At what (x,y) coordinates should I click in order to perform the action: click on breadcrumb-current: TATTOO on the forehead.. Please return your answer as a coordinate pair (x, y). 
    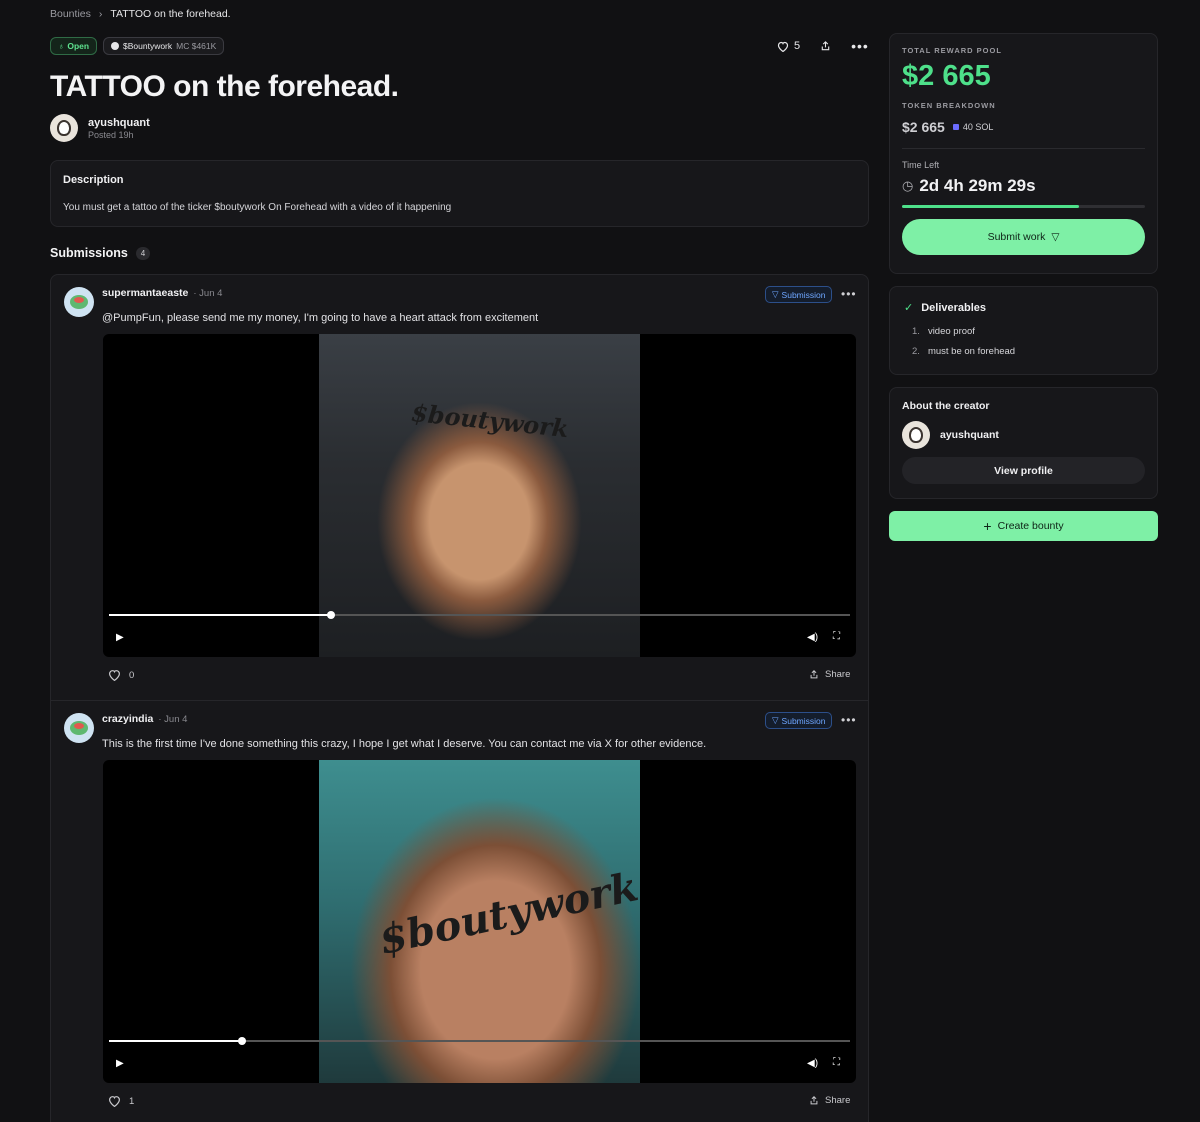
    Looking at the image, I should click on (170, 14).